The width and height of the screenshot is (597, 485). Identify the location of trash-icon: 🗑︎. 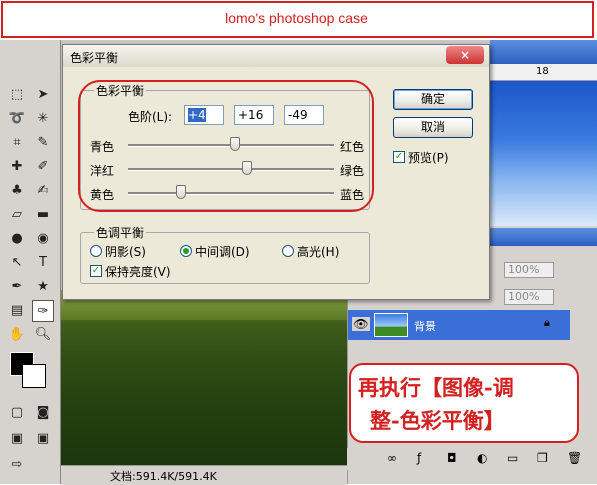
(574, 458).